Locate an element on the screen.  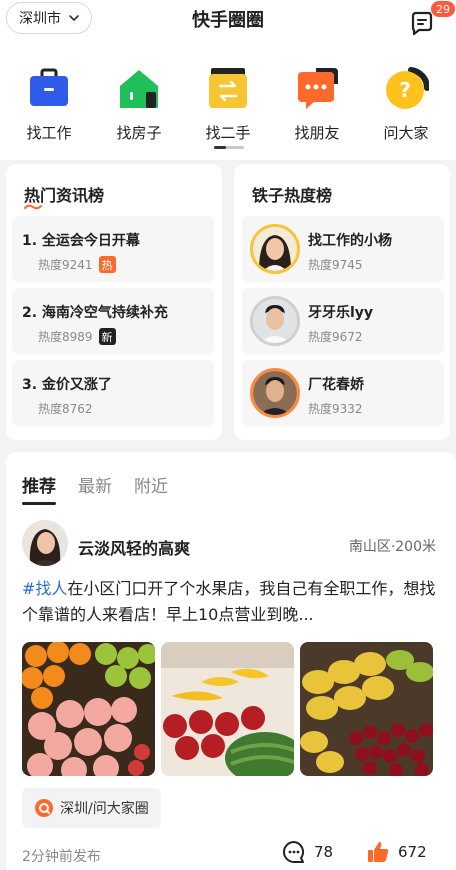
hot-news-item: 2. 海南冷空气持续补充 热度8989 新 is located at coordinates (113, 321).